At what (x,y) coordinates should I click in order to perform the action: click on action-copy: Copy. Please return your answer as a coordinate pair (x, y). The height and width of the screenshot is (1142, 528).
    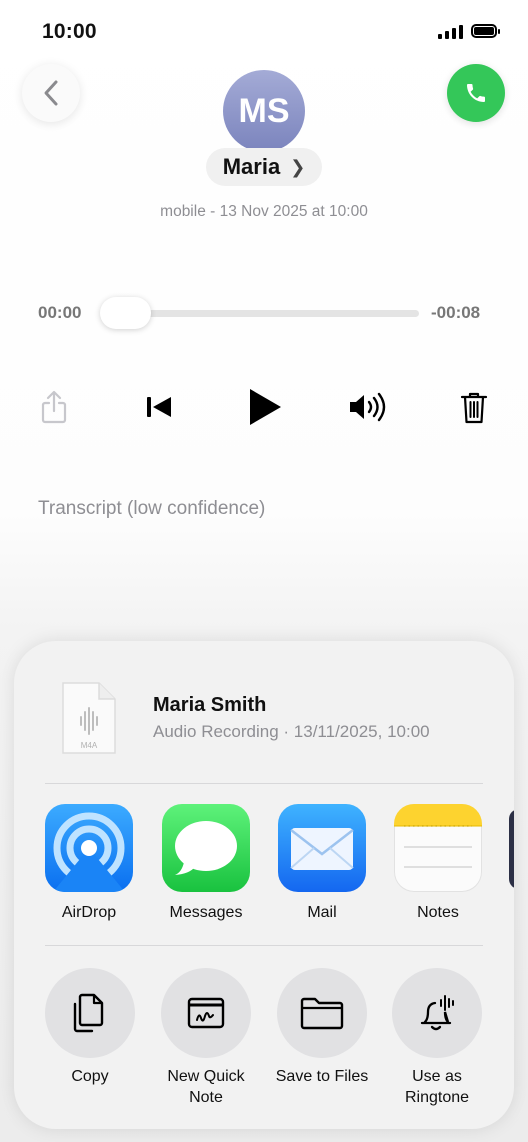
    Looking at the image, I should click on (90, 1027).